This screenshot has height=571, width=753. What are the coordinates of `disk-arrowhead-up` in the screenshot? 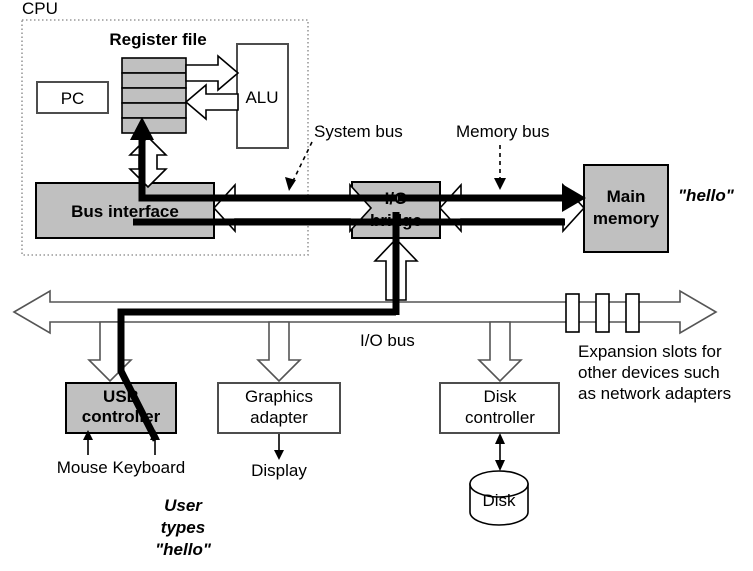 It's located at (500, 438).